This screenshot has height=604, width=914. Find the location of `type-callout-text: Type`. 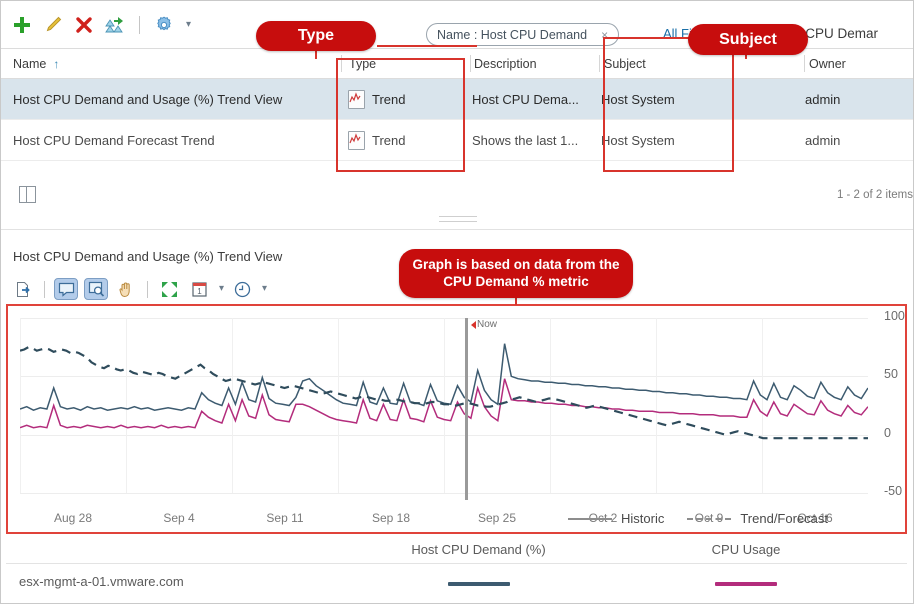

type-callout-text: Type is located at coordinates (316, 35).